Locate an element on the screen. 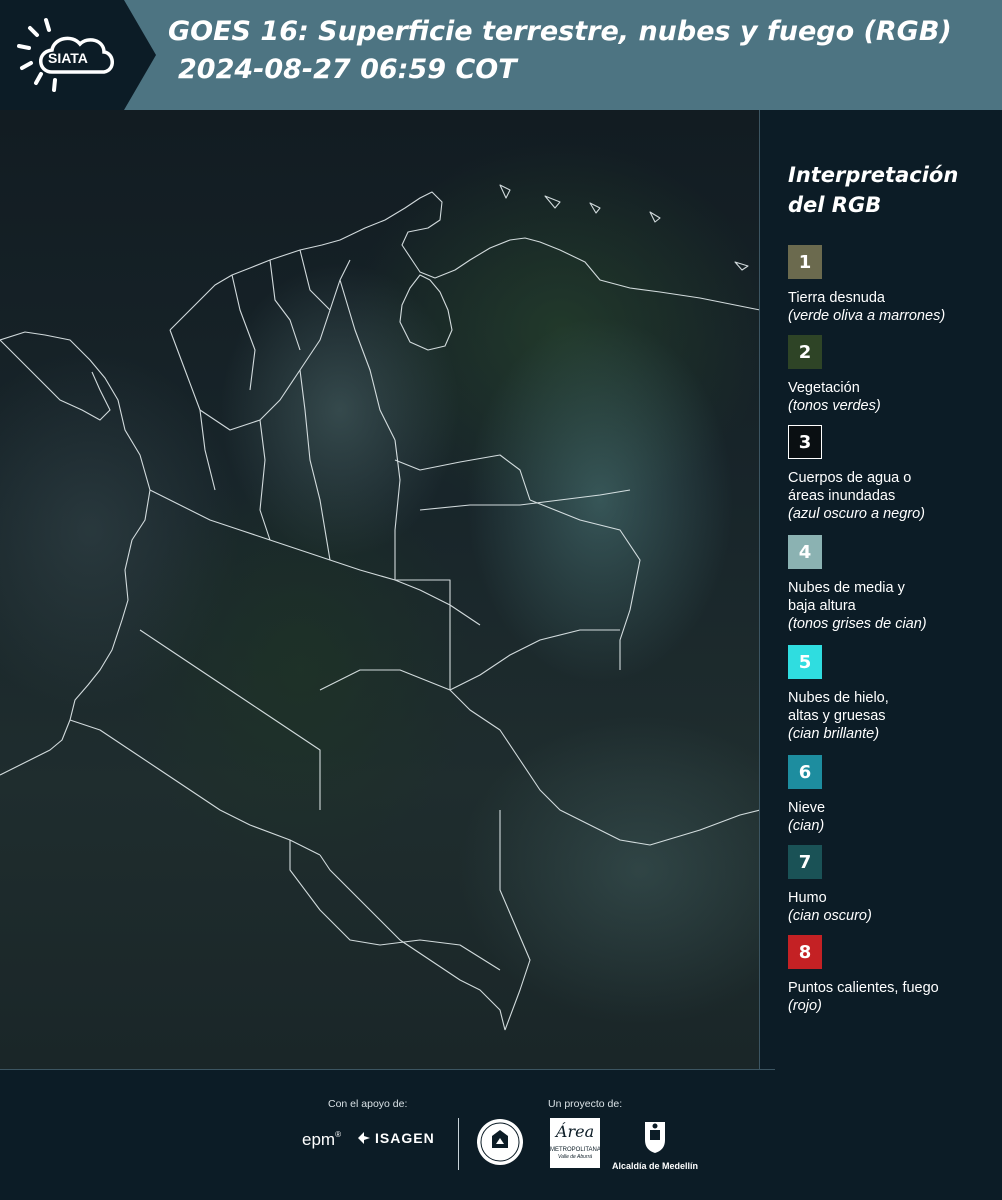 This screenshot has height=1200, width=1002. metropolitana-title: Área is located at coordinates (575, 1131).